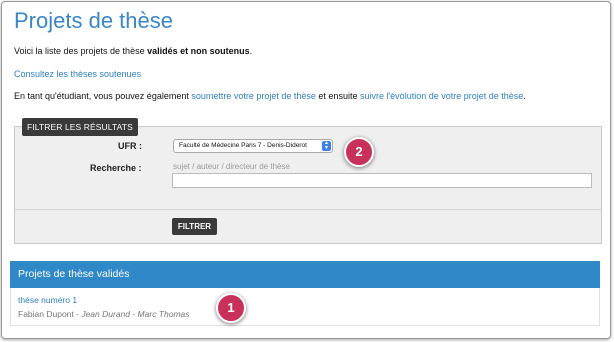  What do you see at coordinates (305, 307) in the screenshot?
I see `results-list` at bounding box center [305, 307].